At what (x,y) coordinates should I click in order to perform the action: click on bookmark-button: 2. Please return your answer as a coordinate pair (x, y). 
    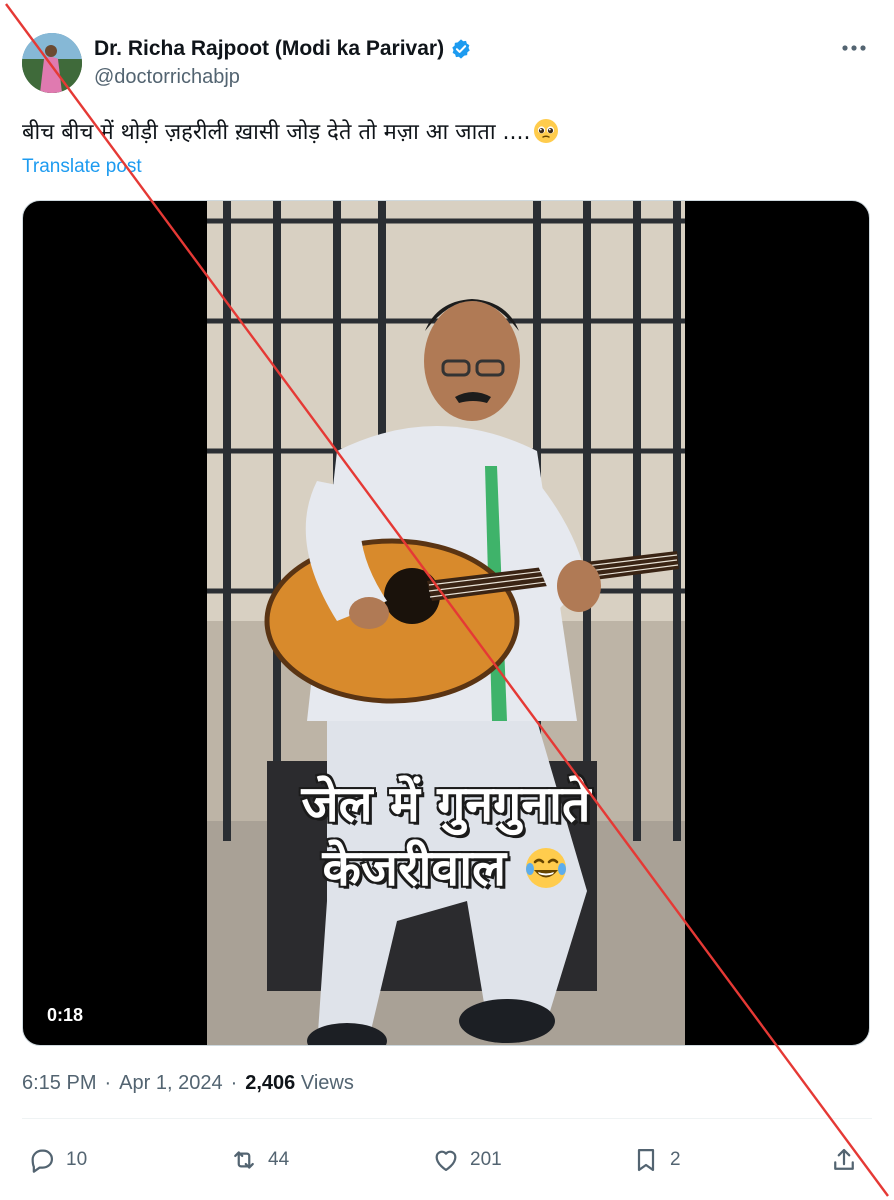
    Looking at the image, I should click on (656, 1160).